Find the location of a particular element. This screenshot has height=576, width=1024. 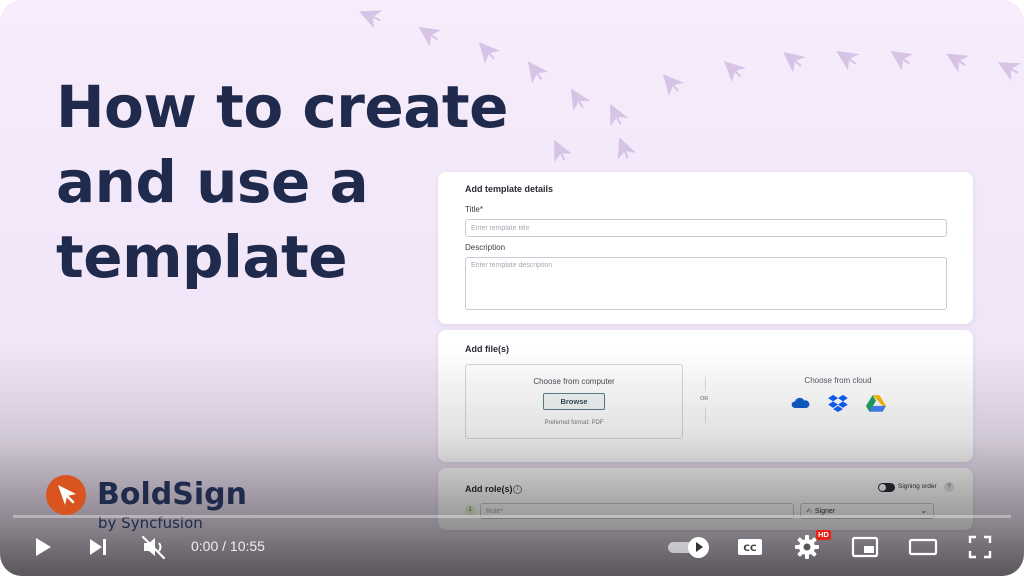

next-button is located at coordinates (98, 547).